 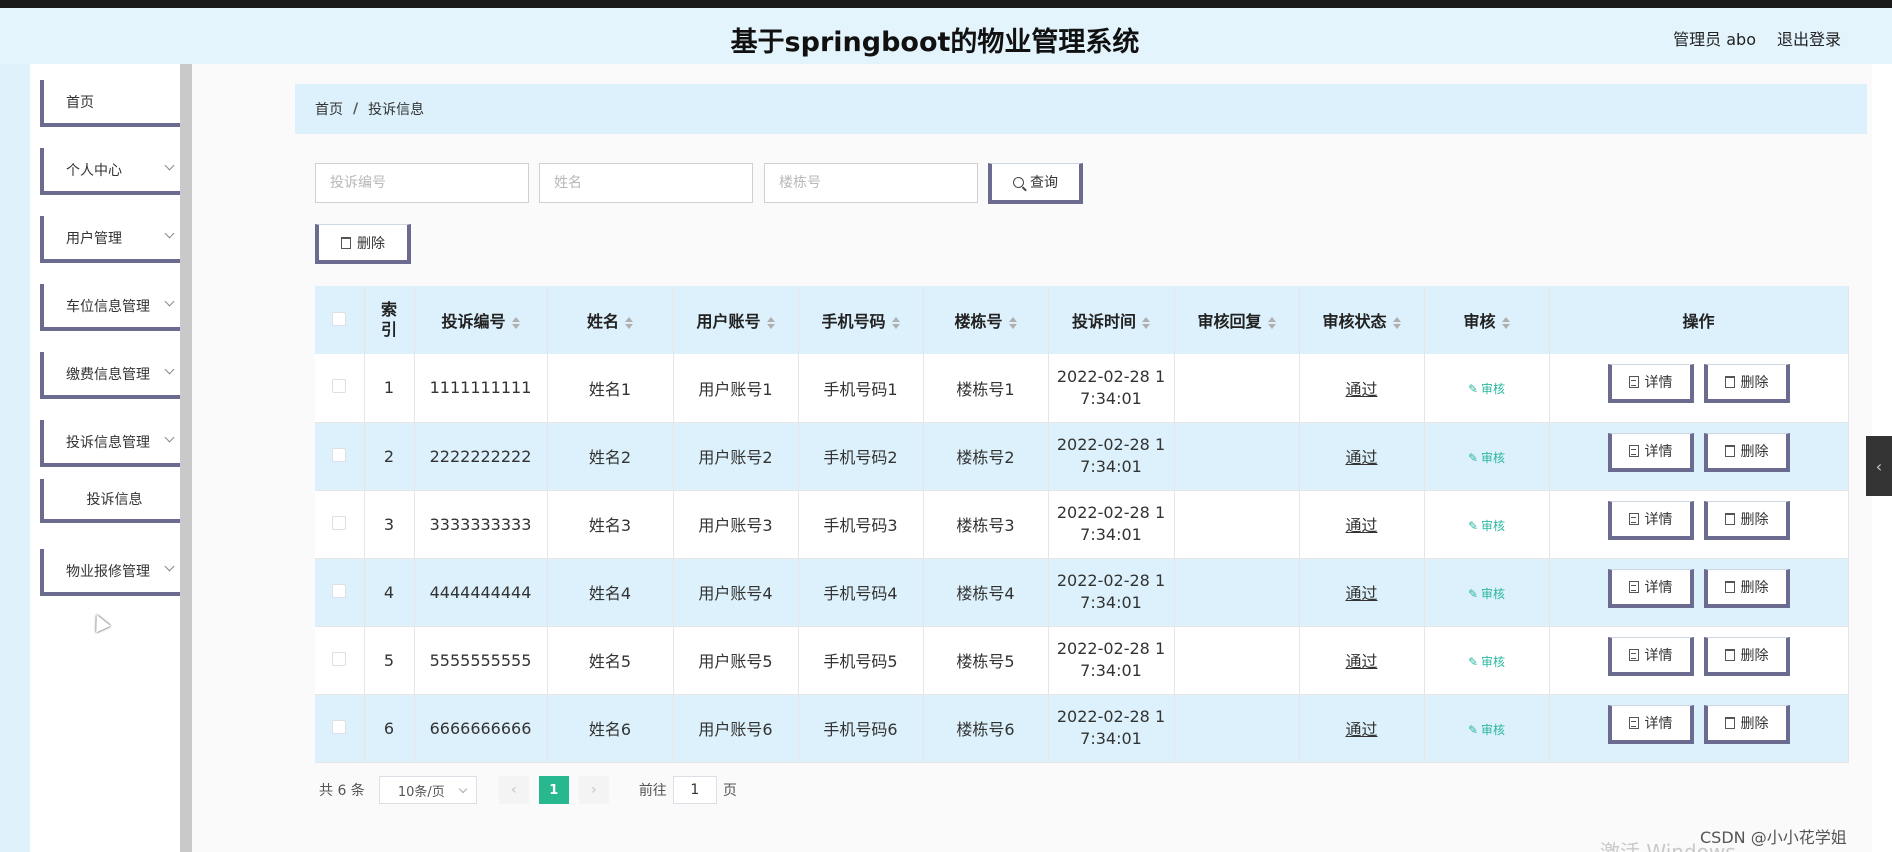 I want to click on sidebar-item-complaint-management: 投诉信息管理, so click(x=114, y=443).